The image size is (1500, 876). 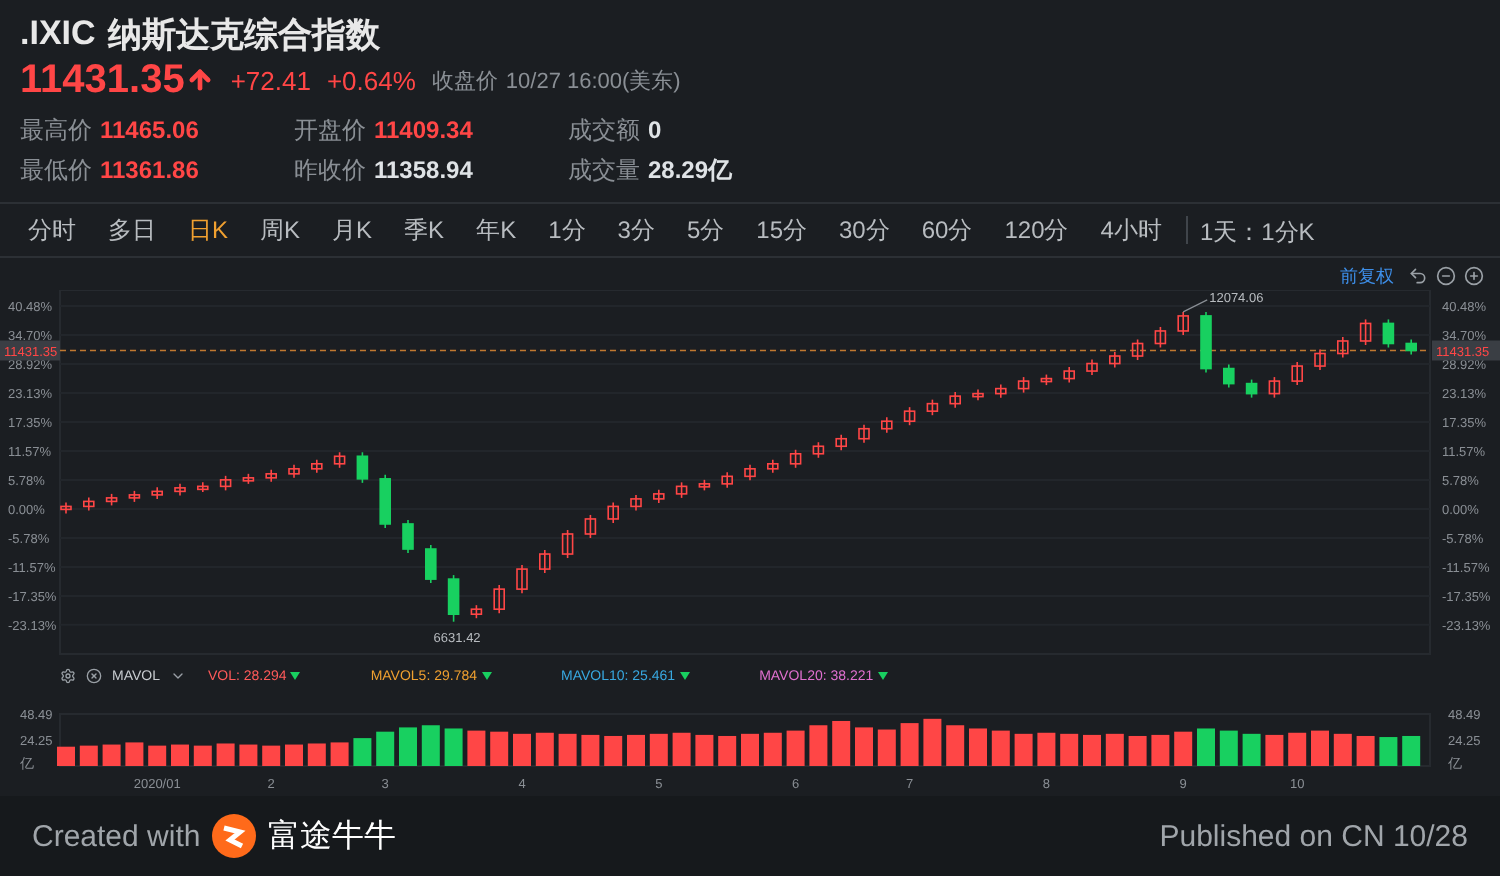 I want to click on period-tab: 60分, so click(x=947, y=230).